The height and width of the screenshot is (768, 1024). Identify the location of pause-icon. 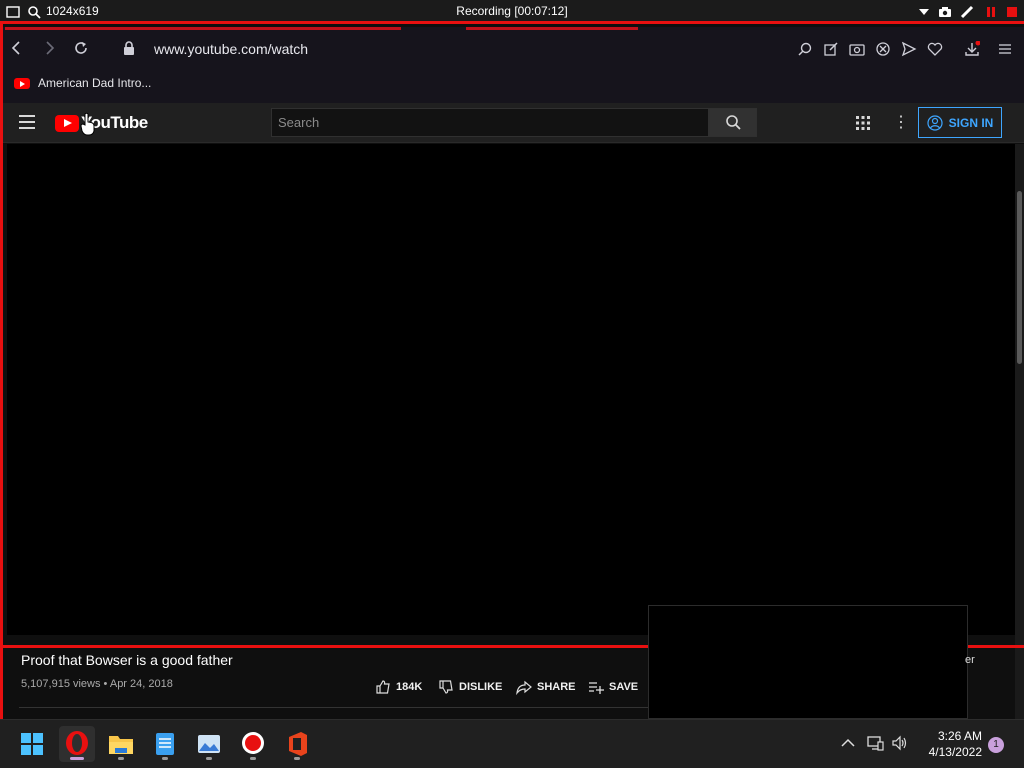
(991, 12).